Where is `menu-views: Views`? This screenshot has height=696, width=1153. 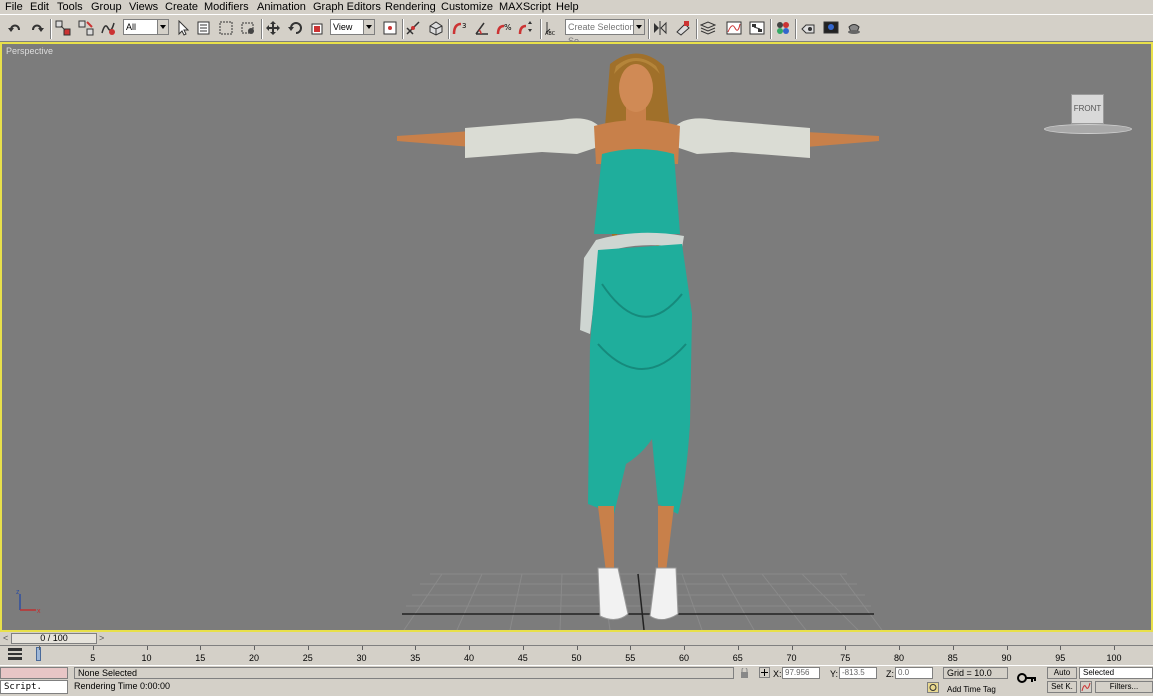 menu-views: Views is located at coordinates (143, 7).